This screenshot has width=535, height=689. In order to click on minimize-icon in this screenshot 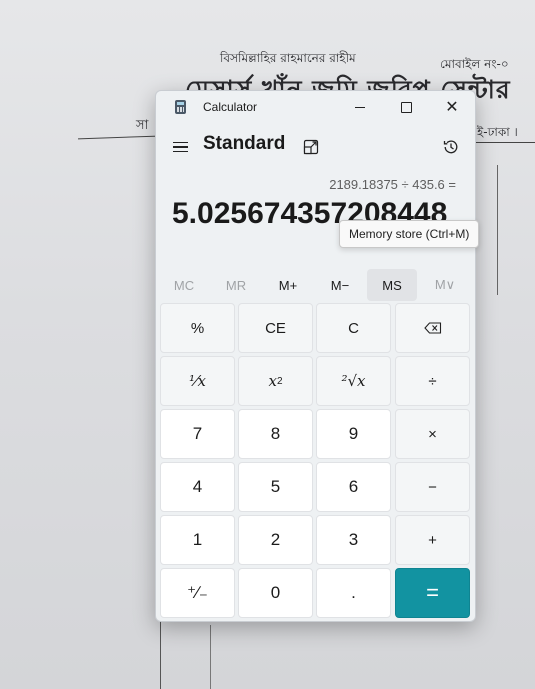, I will do `click(360, 107)`.